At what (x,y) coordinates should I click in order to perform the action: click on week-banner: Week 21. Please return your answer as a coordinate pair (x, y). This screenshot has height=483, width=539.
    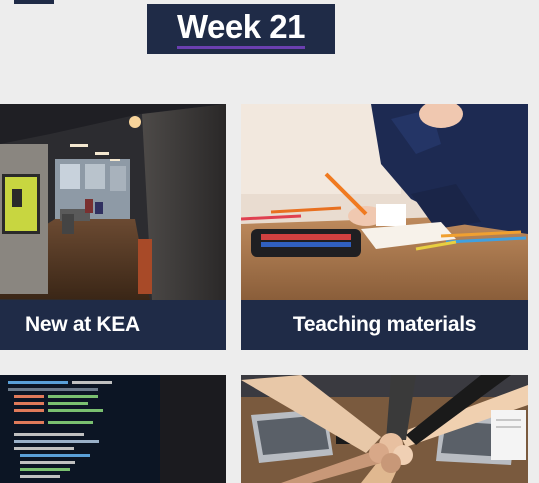
    Looking at the image, I should click on (241, 29).